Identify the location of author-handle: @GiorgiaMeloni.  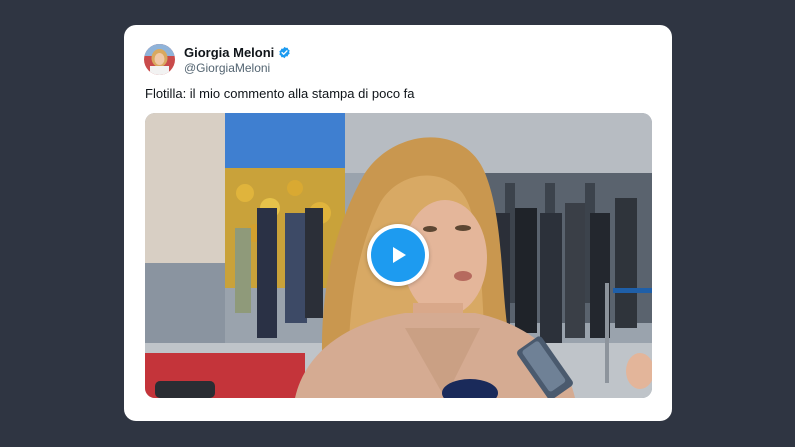
(227, 68).